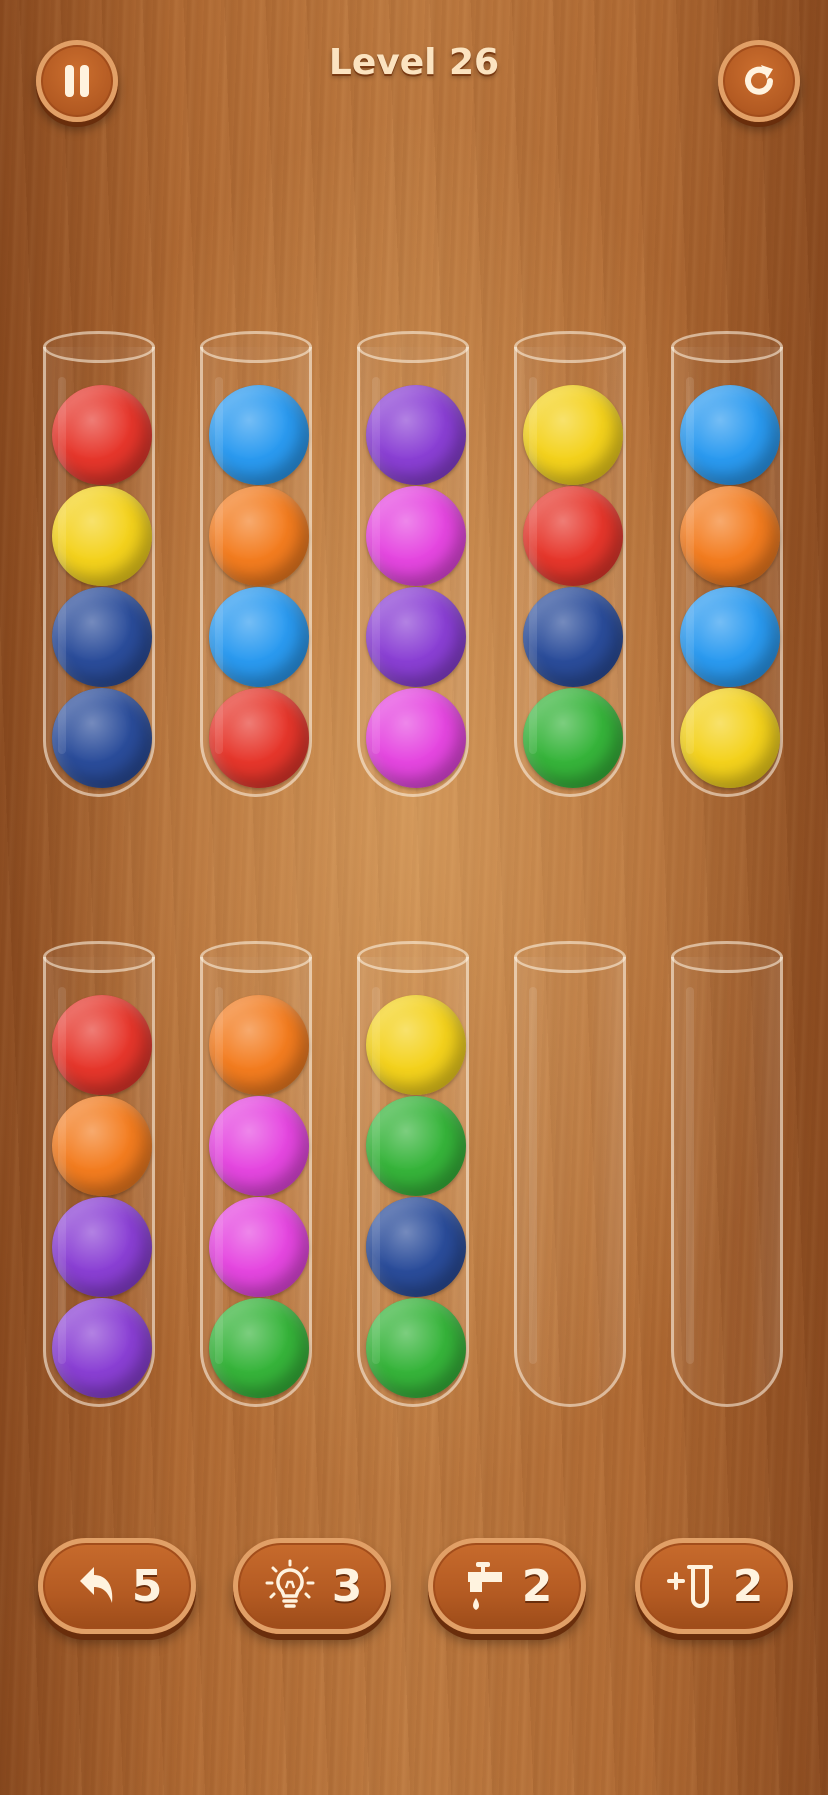  What do you see at coordinates (414, 62) in the screenshot?
I see `level-title: Level 26` at bounding box center [414, 62].